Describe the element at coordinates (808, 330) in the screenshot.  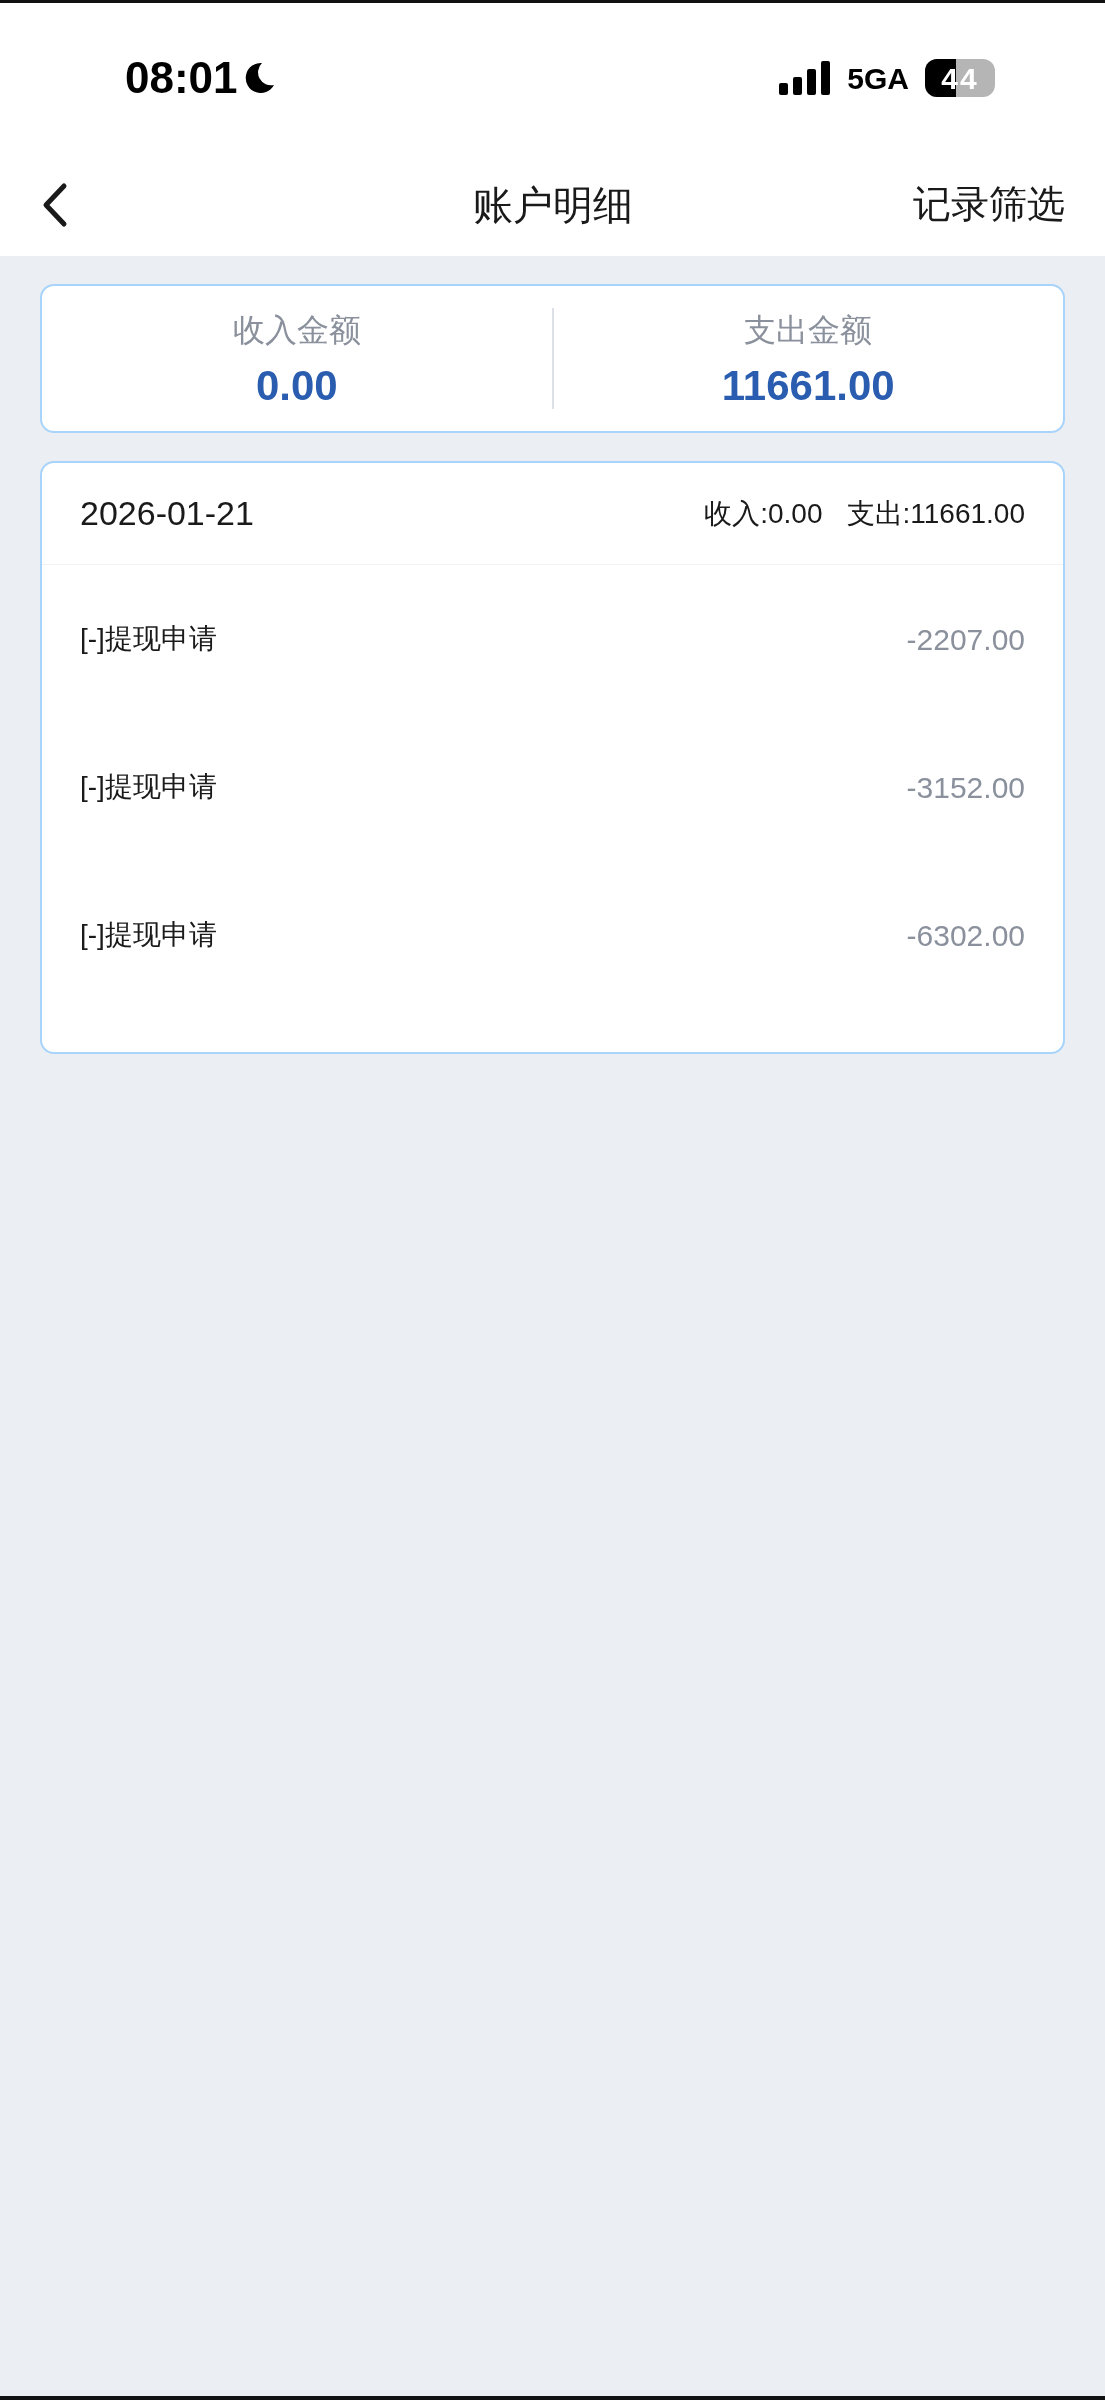
I see `summary-label: 支出金额` at that location.